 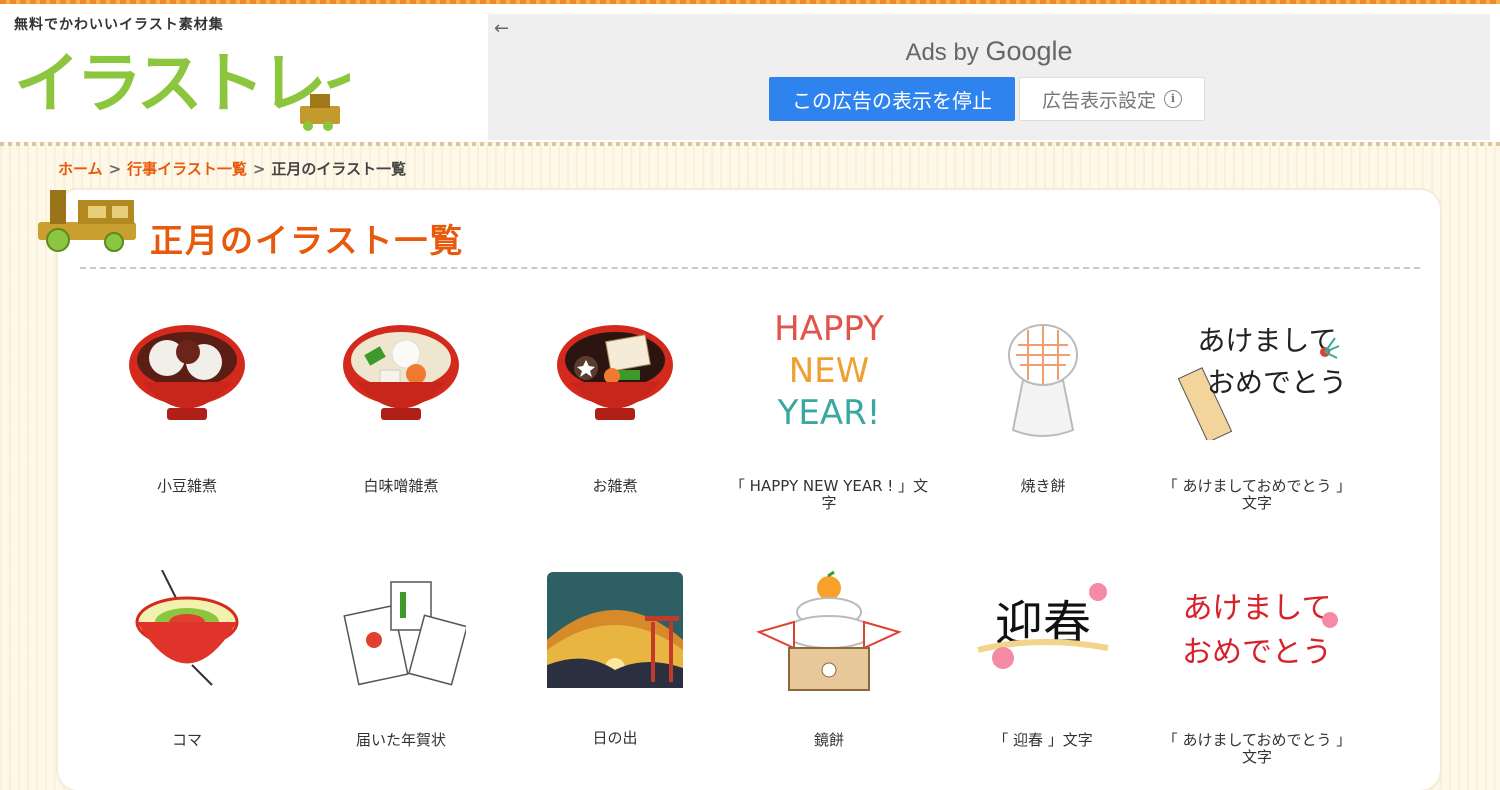 I want to click on site-tagline: 無料でかわいいイラスト素材集, so click(x=119, y=25).